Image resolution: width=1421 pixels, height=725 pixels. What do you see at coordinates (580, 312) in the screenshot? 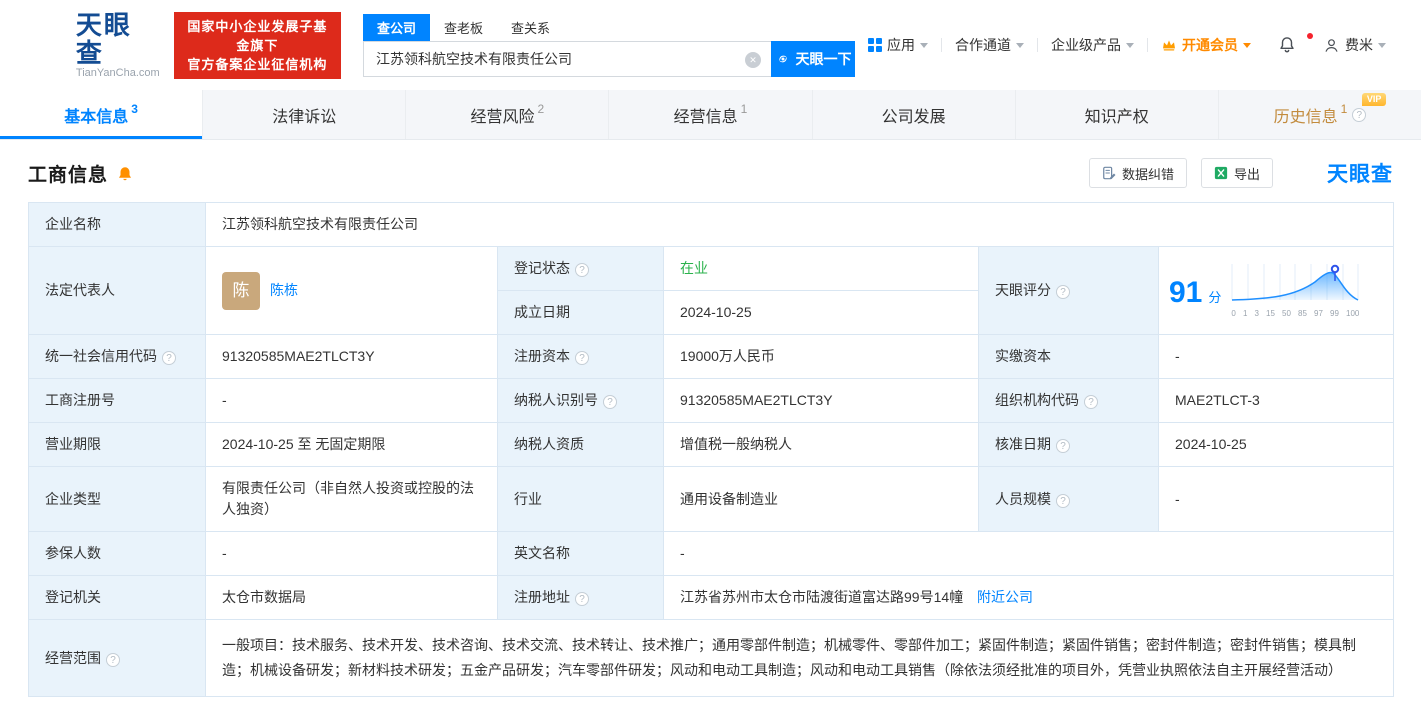
I see `field-label-establish-date: 成立日期` at bounding box center [580, 312].